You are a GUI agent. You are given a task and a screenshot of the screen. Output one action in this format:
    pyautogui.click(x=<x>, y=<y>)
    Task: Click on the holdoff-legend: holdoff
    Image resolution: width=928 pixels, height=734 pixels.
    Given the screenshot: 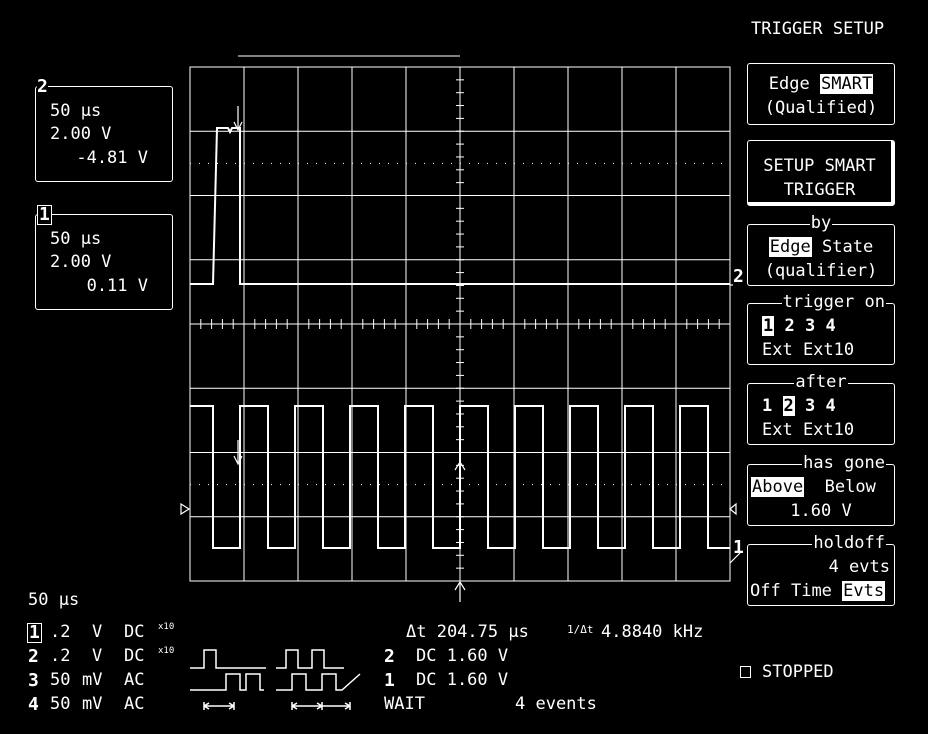 What is the action you would take?
    pyautogui.click(x=849, y=543)
    